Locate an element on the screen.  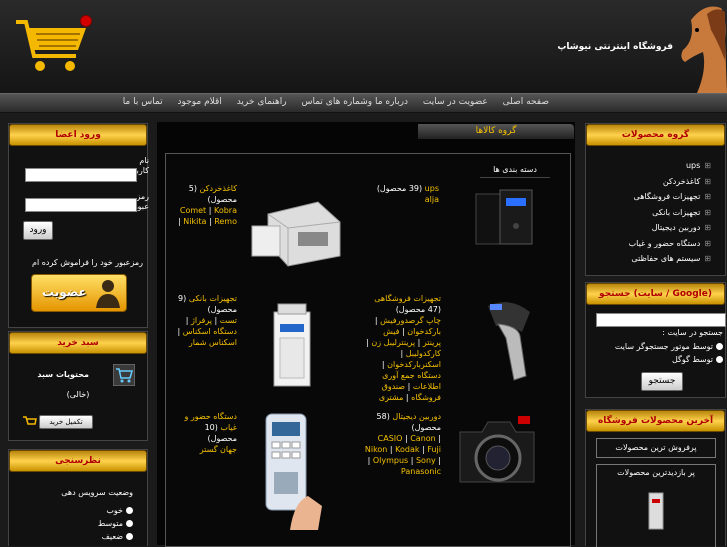
brand-link: Kodak is located at coordinates (407, 449).